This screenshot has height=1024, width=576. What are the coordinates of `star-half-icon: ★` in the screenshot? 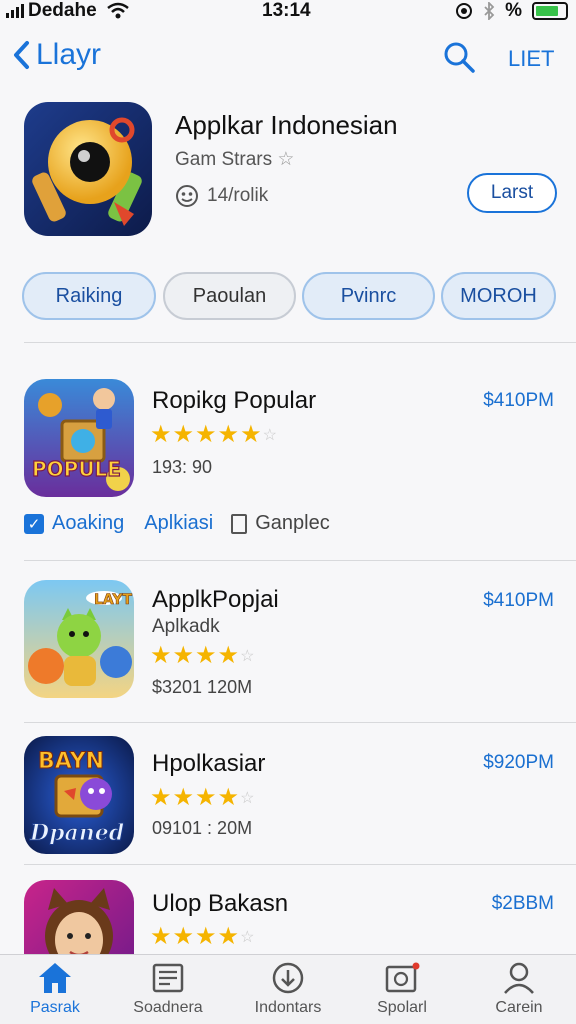 It's located at (251, 434).